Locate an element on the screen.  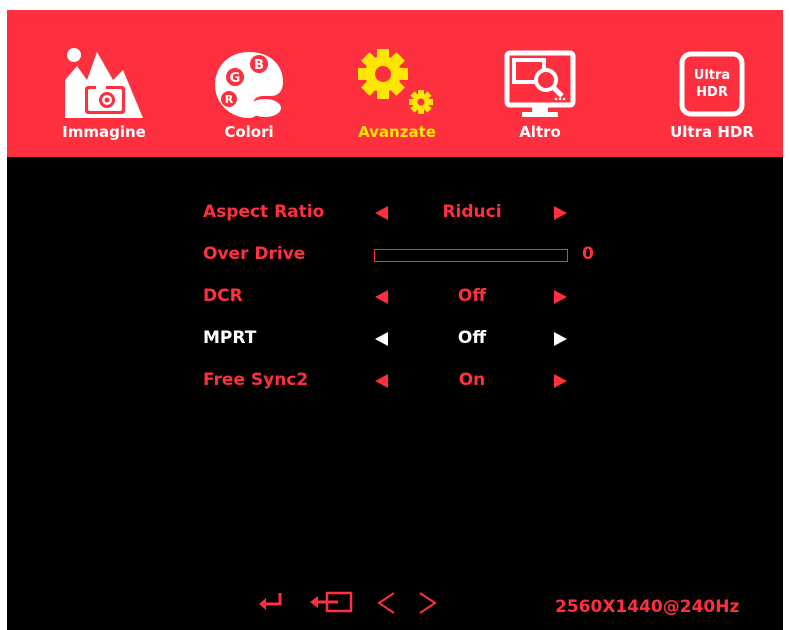
setting-label: DCR is located at coordinates (223, 296).